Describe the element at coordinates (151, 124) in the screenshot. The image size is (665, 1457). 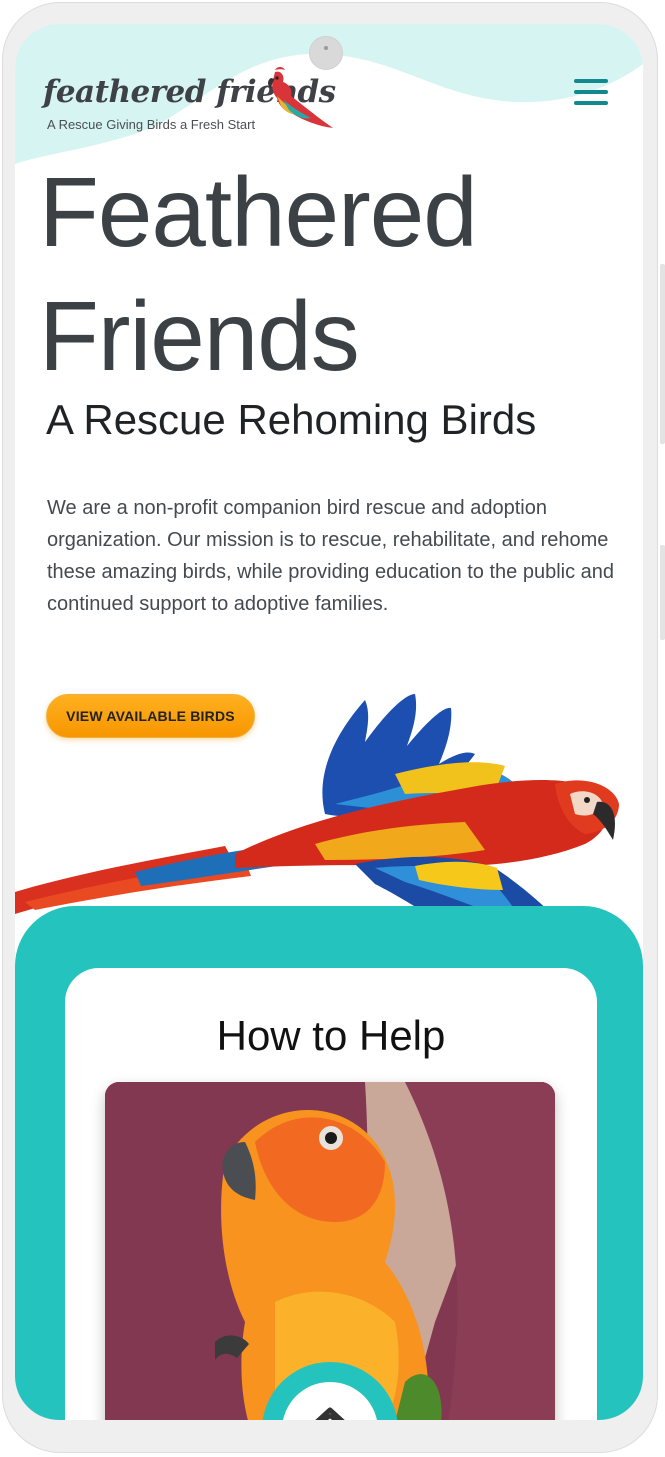
I see `logo-tagline: A Rescue Giving Birds a Fresh Start` at that location.